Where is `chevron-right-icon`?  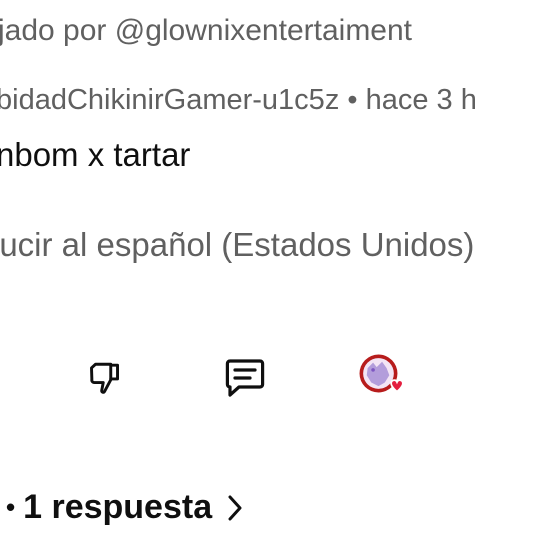 chevron-right-icon is located at coordinates (235, 508).